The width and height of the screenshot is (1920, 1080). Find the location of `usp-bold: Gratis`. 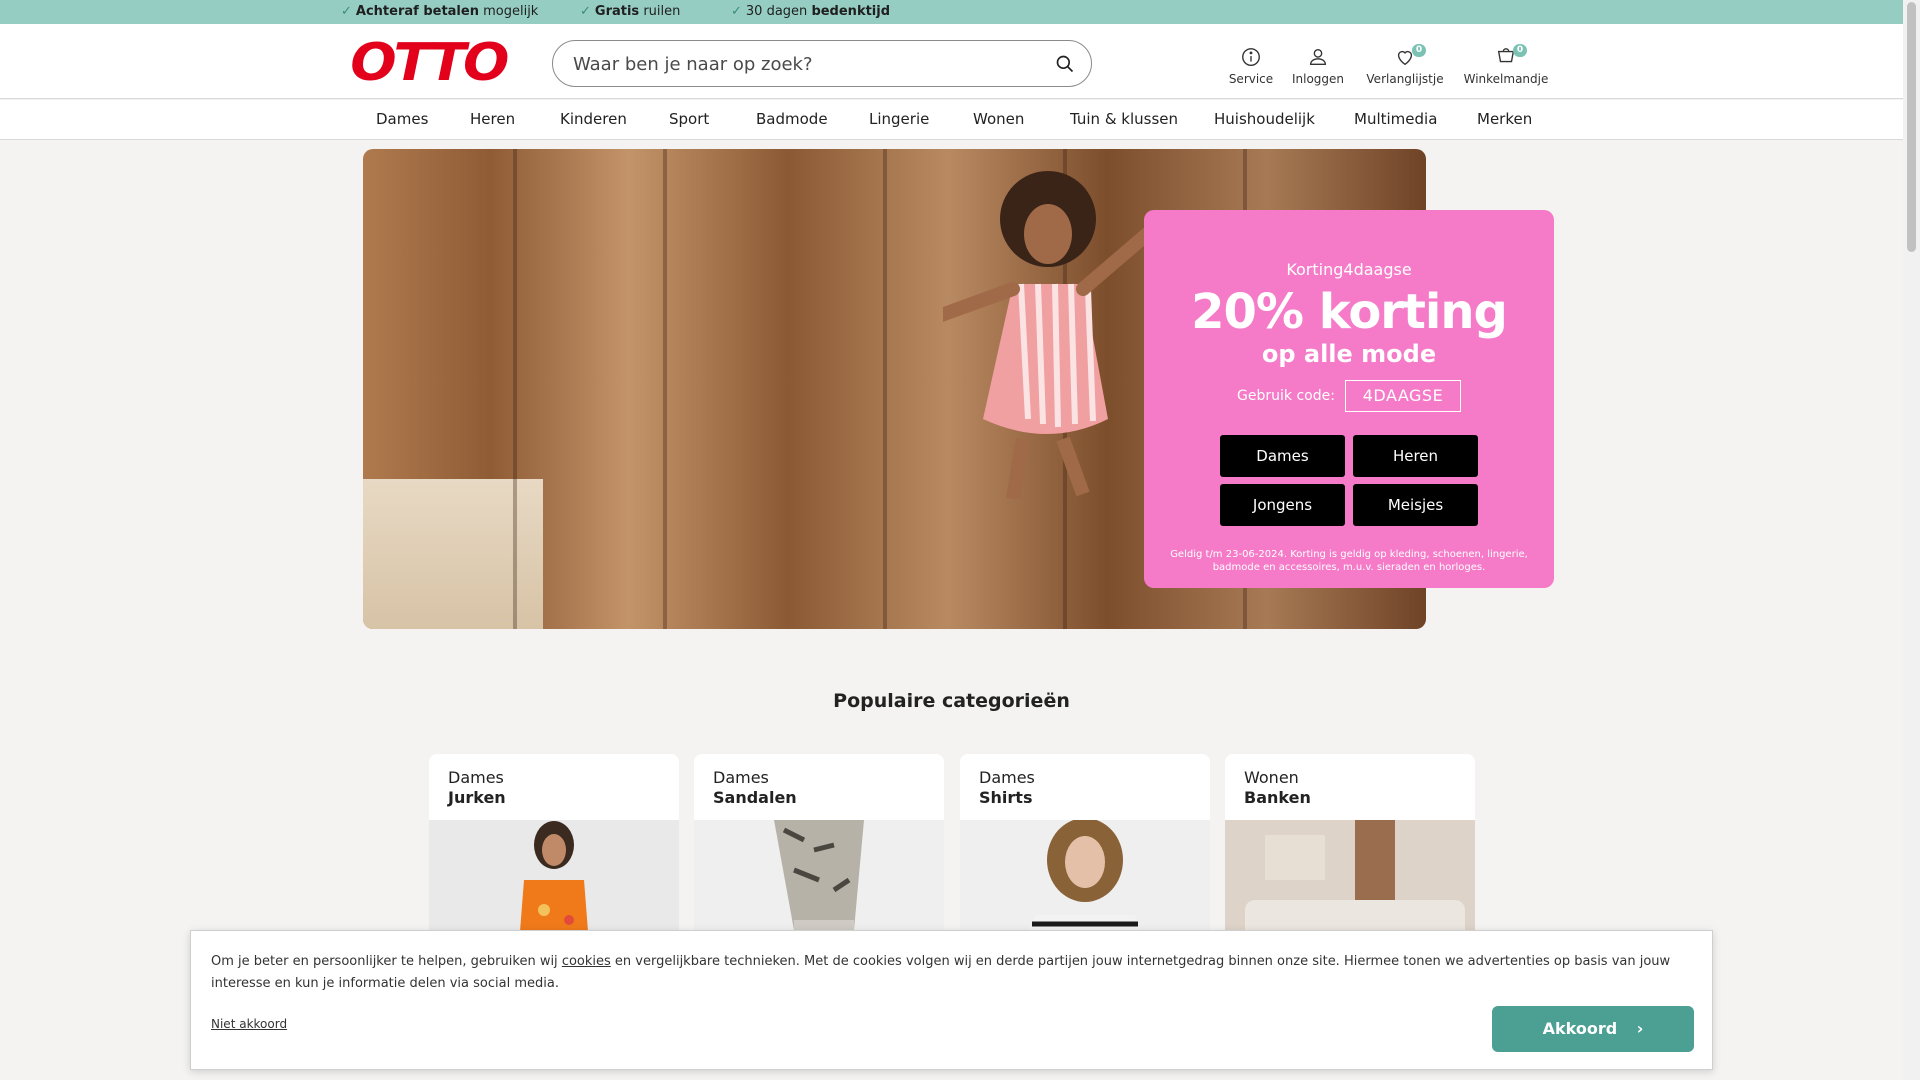

usp-bold: Gratis is located at coordinates (617, 11).